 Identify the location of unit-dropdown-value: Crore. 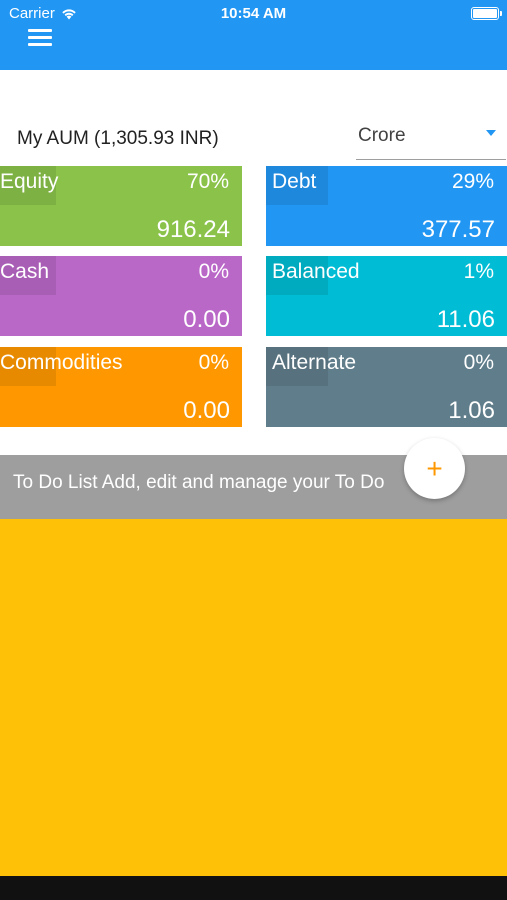
(382, 135).